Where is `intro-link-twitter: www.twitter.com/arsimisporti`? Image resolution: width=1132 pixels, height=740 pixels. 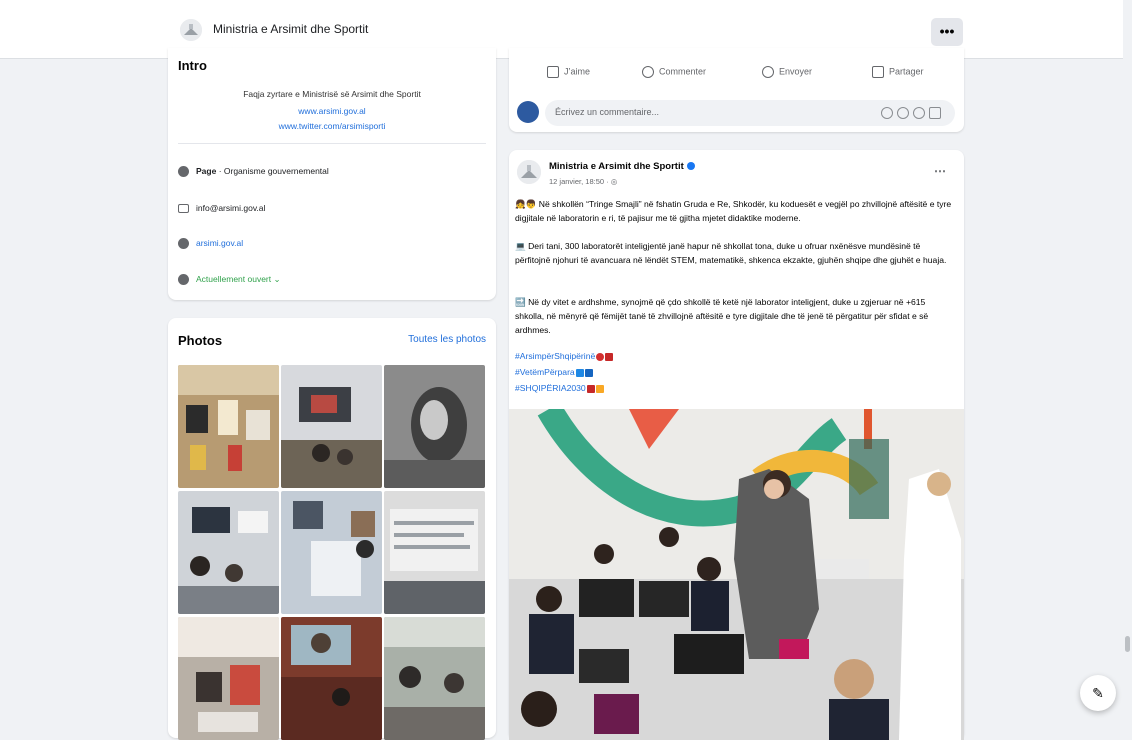 intro-link-twitter: www.twitter.com/arsimisporti is located at coordinates (332, 126).